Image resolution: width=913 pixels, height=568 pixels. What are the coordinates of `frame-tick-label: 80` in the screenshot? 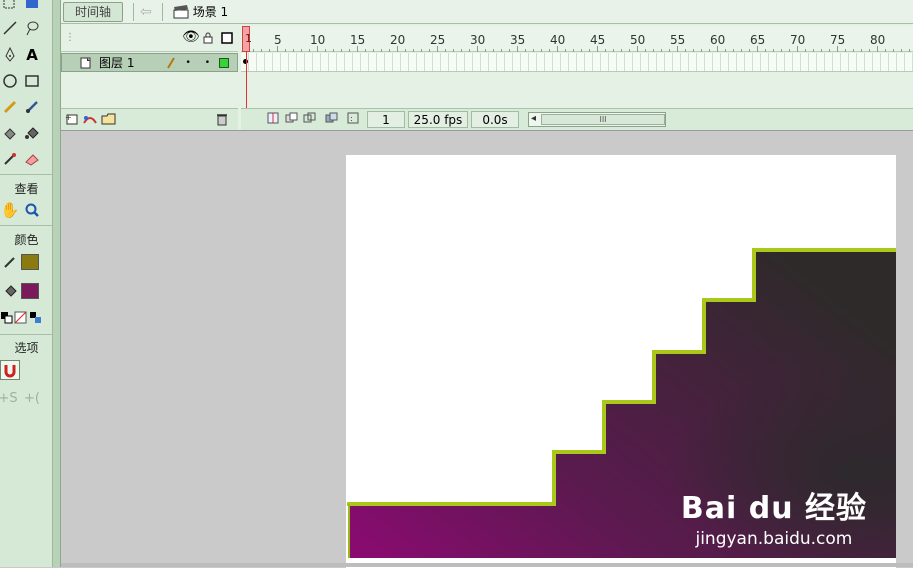 It's located at (878, 40).